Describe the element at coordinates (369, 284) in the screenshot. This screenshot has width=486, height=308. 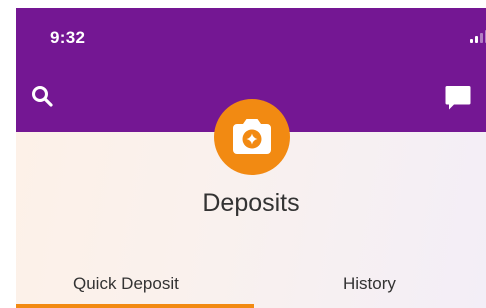
I see `tab-history: History` at that location.